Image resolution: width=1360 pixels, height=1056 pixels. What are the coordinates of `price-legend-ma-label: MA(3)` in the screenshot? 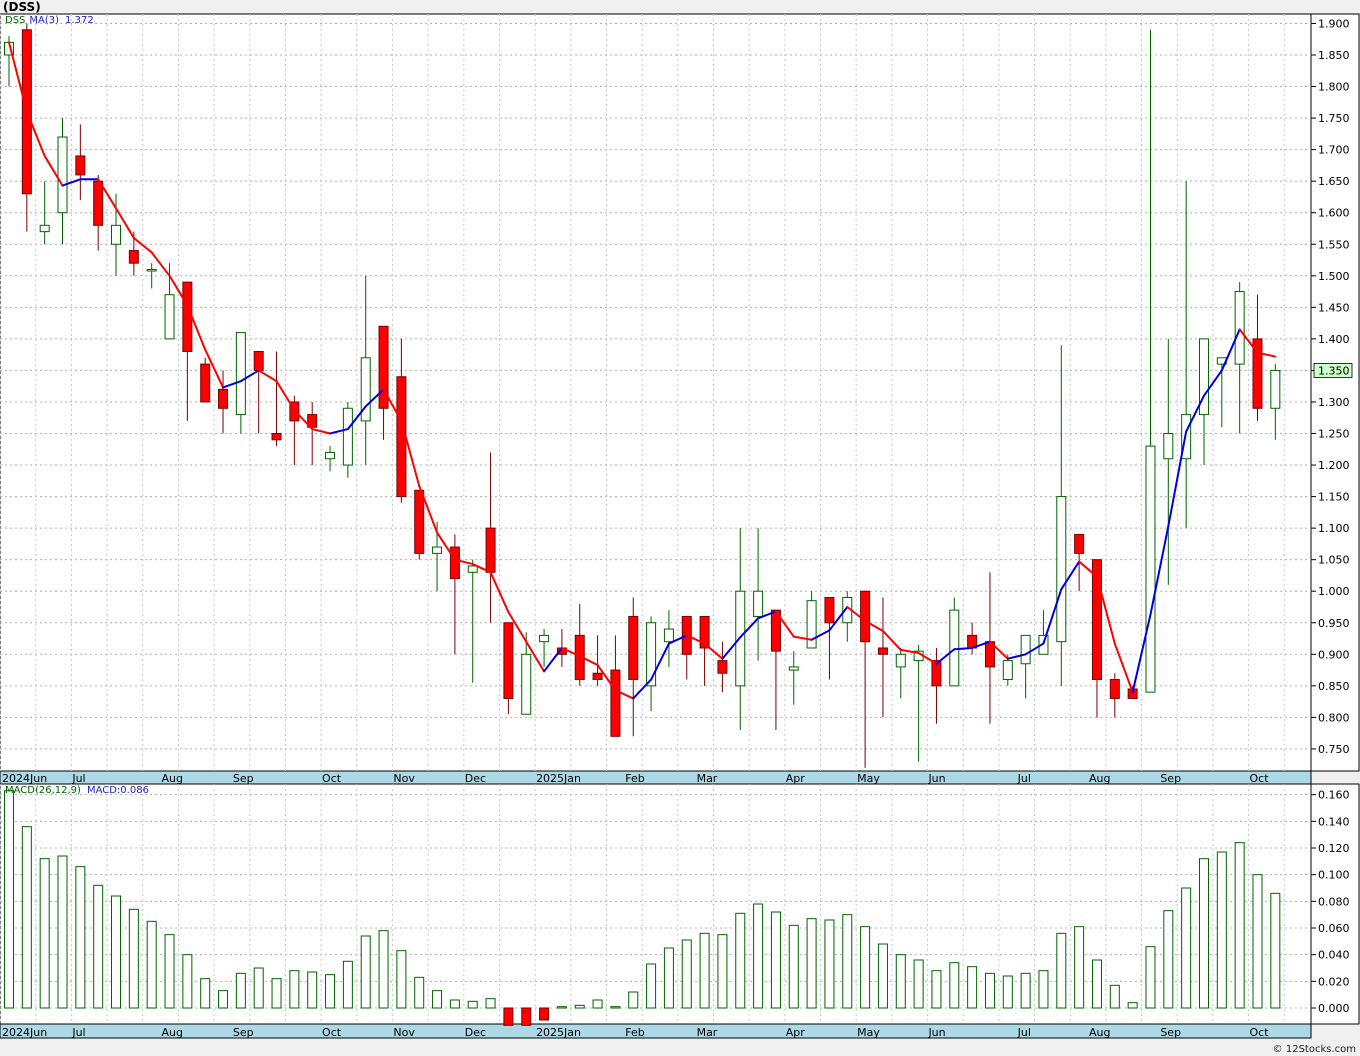 It's located at (44, 20).